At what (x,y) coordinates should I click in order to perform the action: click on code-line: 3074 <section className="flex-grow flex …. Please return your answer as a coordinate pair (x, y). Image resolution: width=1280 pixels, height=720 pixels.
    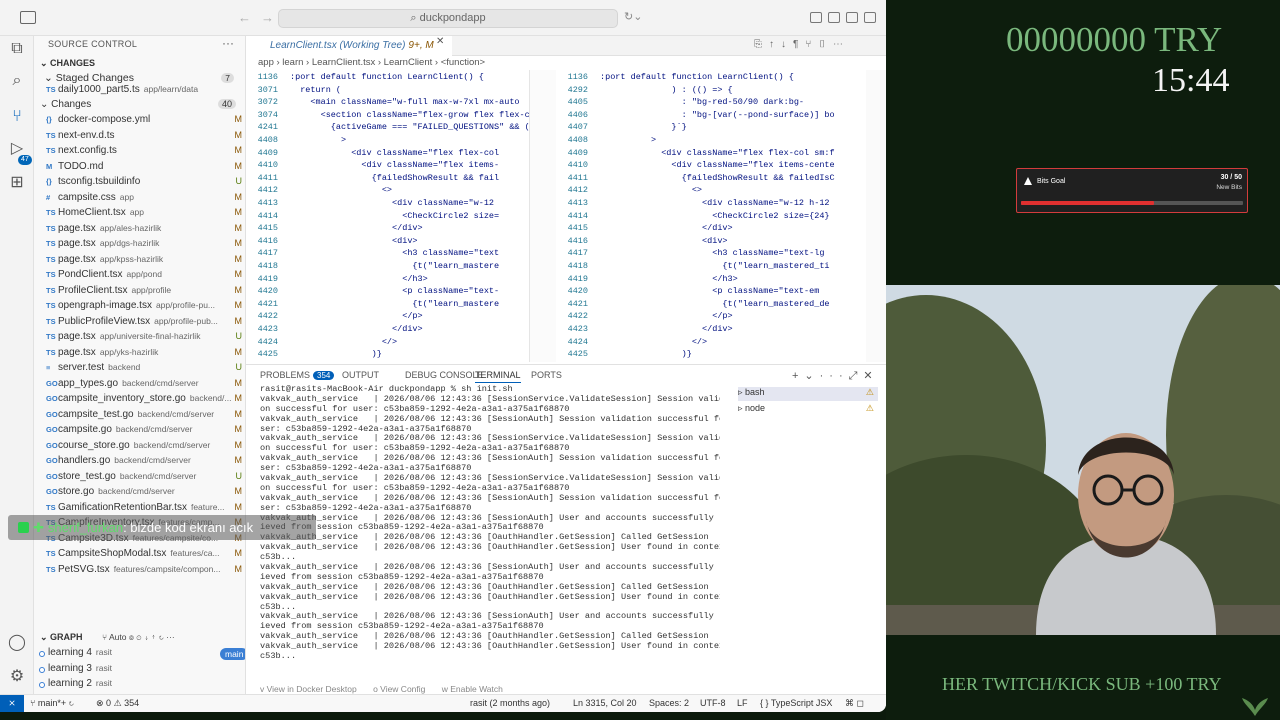
    Looking at the image, I should click on (387, 115).